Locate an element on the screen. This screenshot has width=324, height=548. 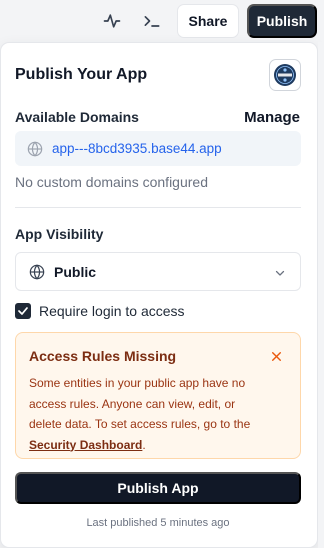
background-strip is located at coordinates (321, 295).